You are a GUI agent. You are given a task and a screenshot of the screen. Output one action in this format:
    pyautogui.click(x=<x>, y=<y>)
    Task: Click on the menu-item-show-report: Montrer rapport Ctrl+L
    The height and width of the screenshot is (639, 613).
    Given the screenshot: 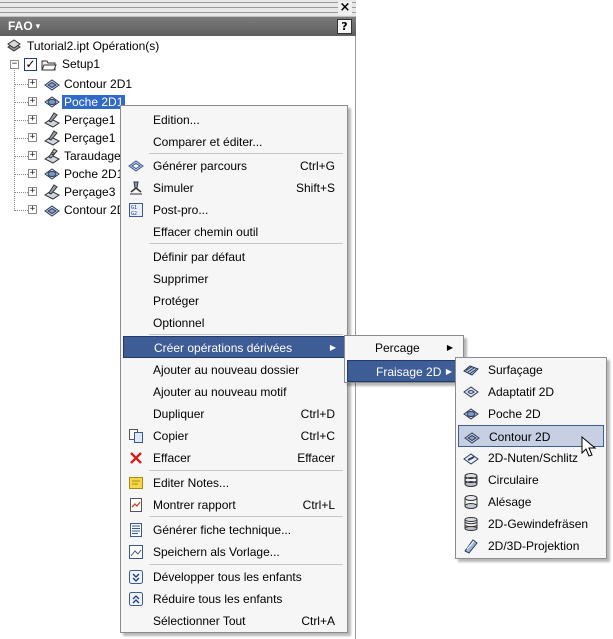 What is the action you would take?
    pyautogui.click(x=234, y=505)
    